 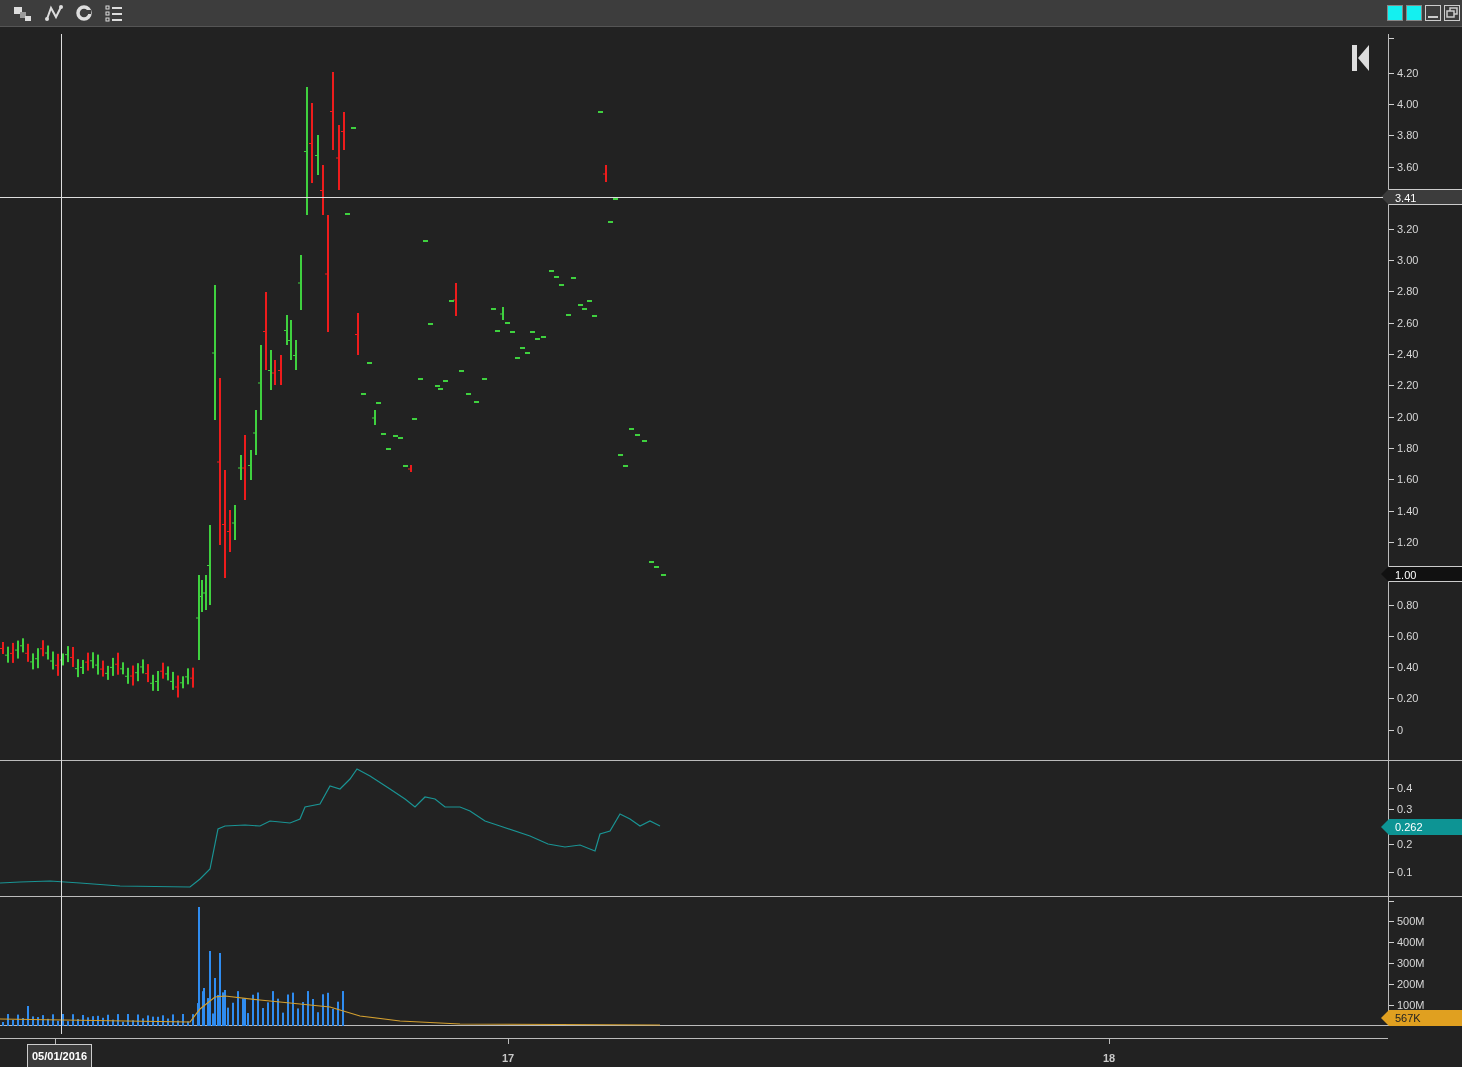 What do you see at coordinates (1452, 13) in the screenshot?
I see `restore-icon` at bounding box center [1452, 13].